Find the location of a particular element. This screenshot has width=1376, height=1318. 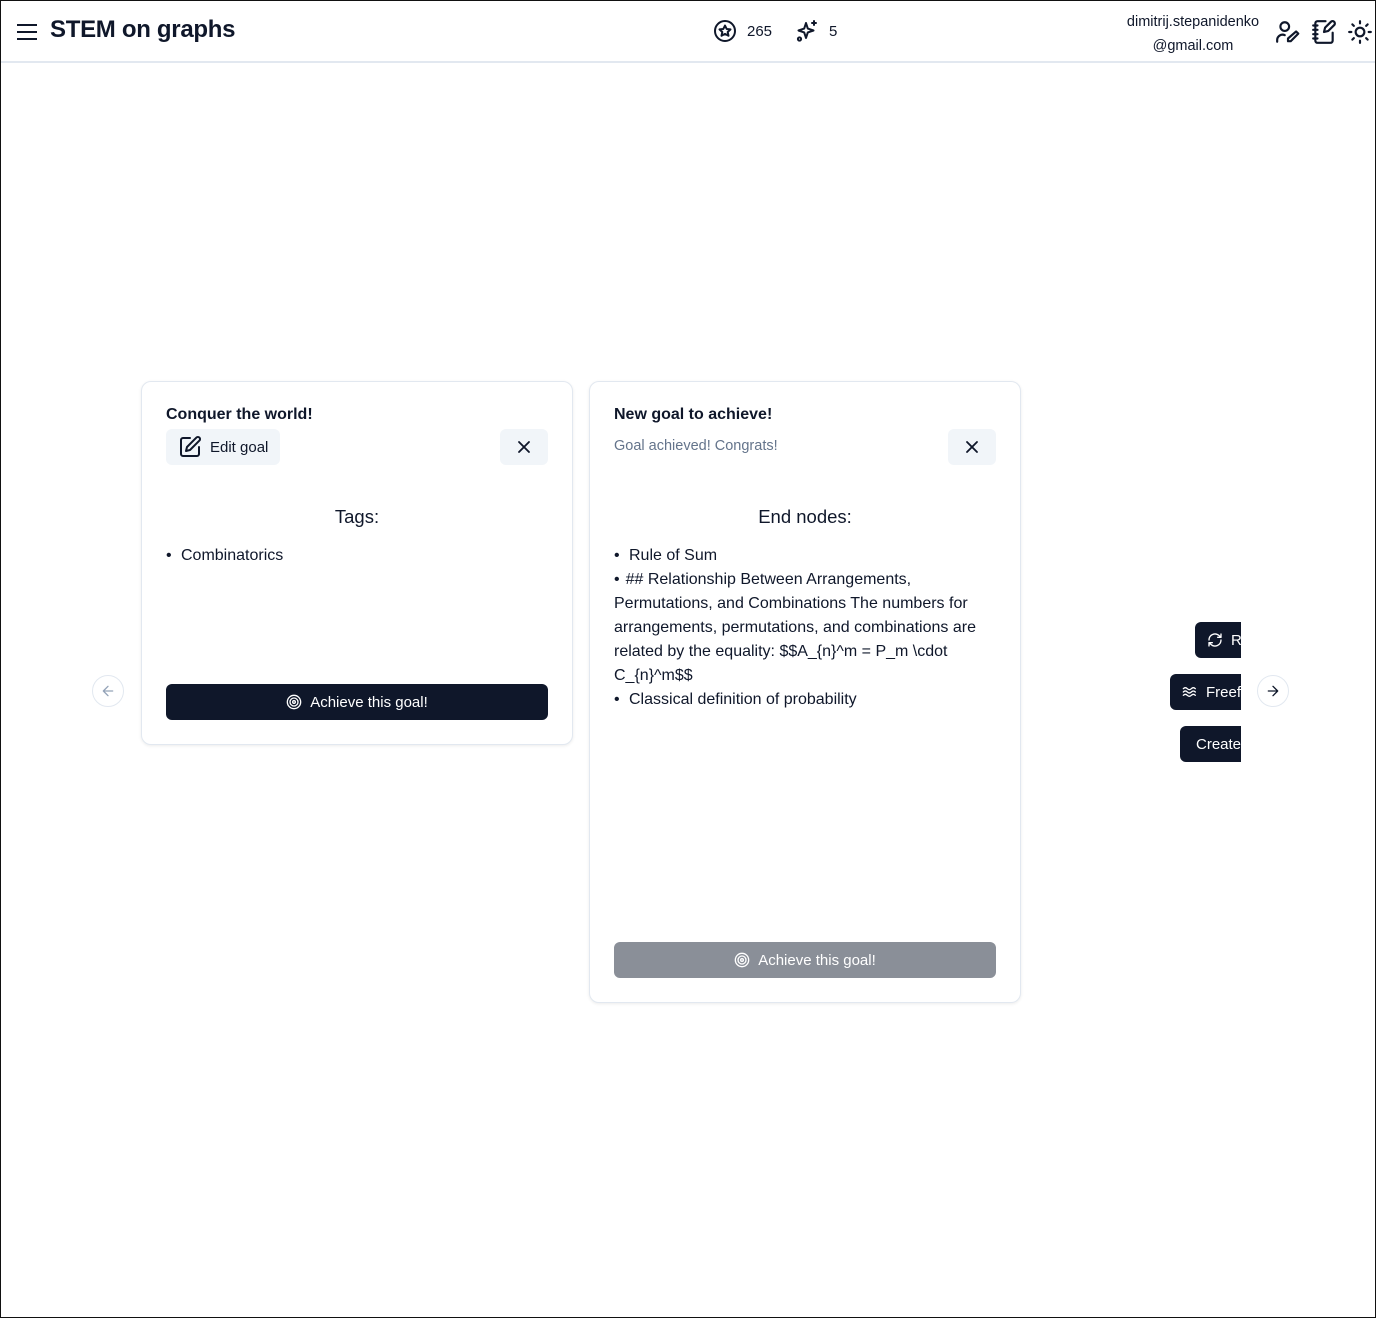

sun-icon is located at coordinates (1360, 32).